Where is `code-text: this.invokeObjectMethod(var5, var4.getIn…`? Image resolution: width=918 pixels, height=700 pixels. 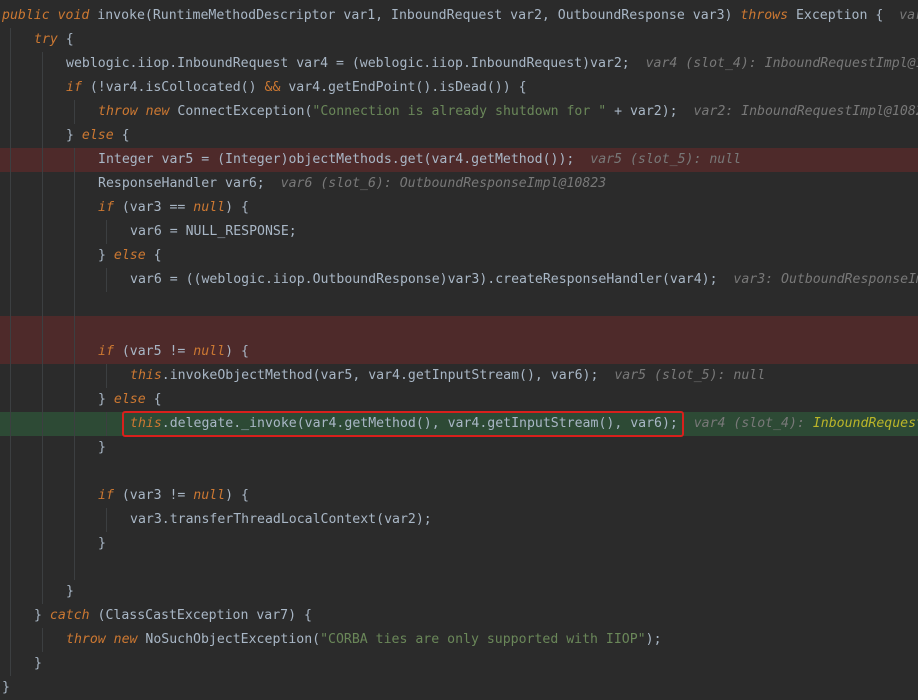 code-text: this.invokeObjectMethod(var5, var4.getIn… is located at coordinates (447, 376).